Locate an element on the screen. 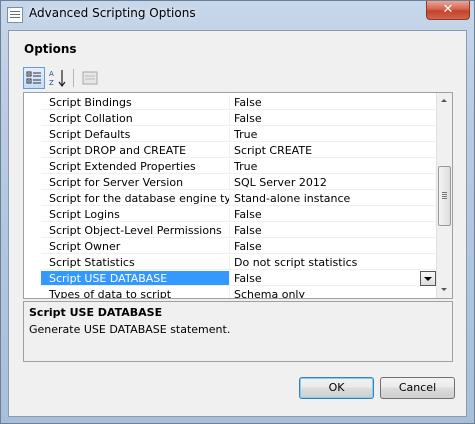 The width and height of the screenshot is (475, 424). scrollbar-thumb is located at coordinates (444, 196).